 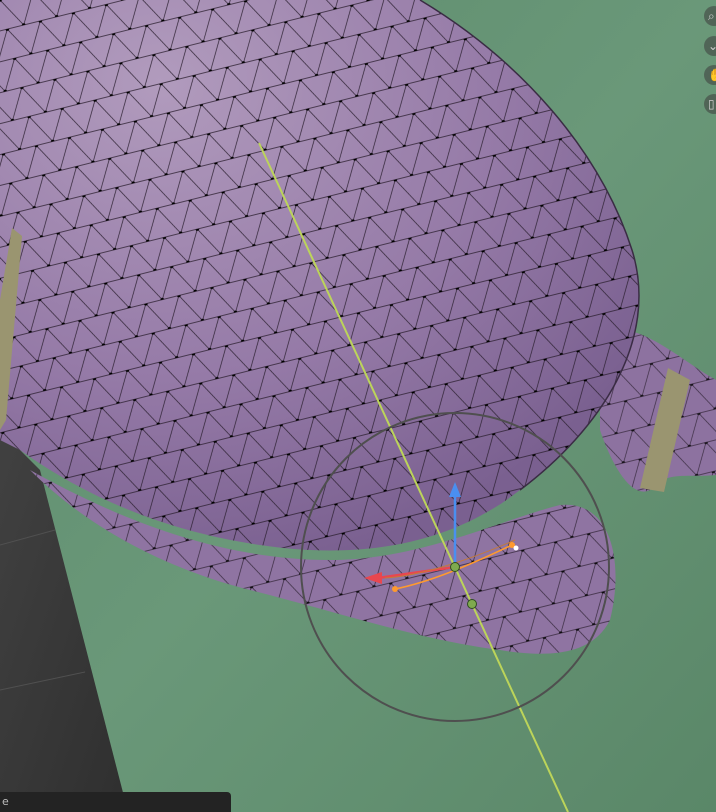 What do you see at coordinates (455, 567) in the screenshot?
I see `gizmo-center` at bounding box center [455, 567].